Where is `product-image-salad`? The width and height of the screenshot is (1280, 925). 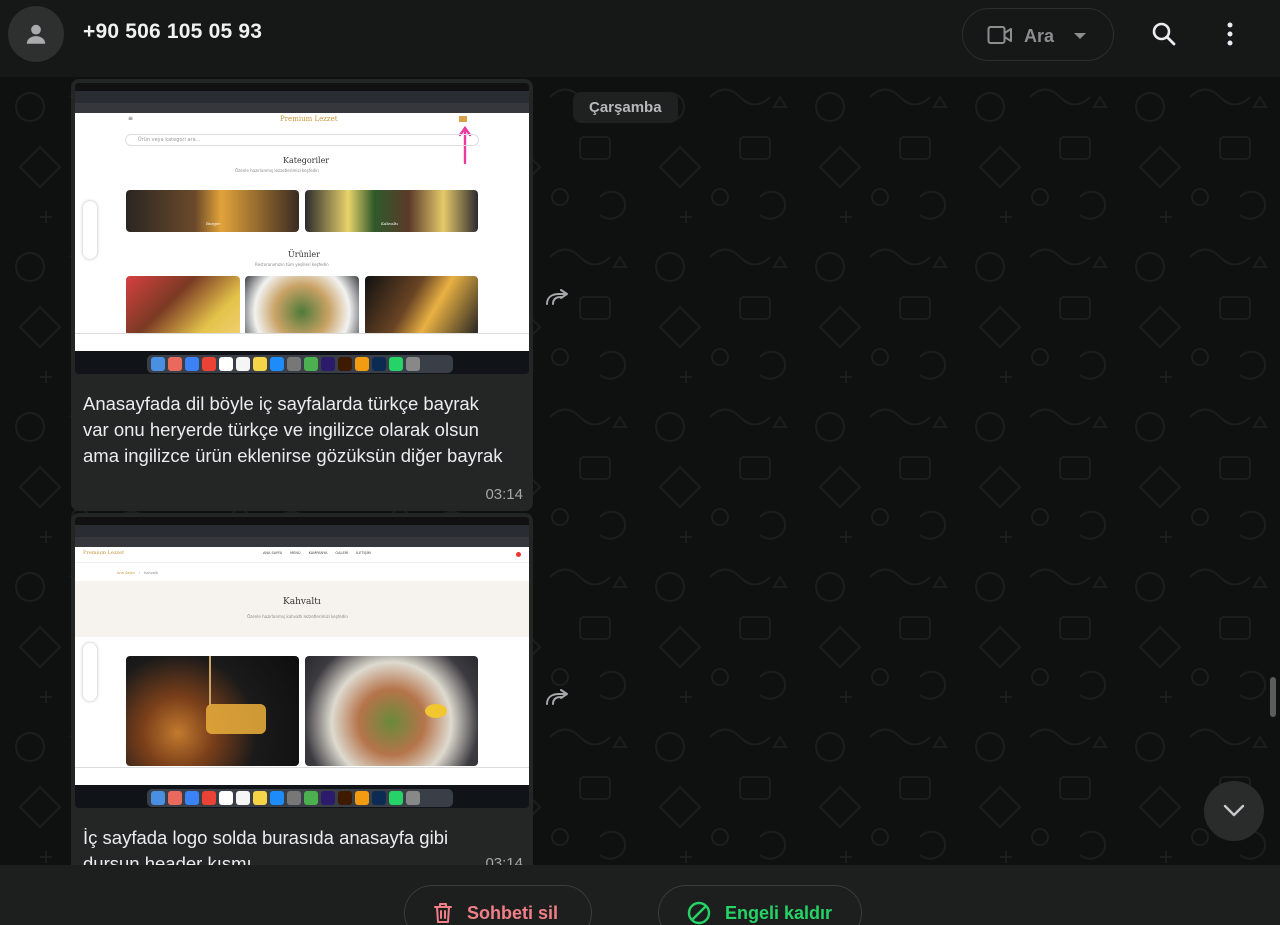 product-image-salad is located at coordinates (391, 711).